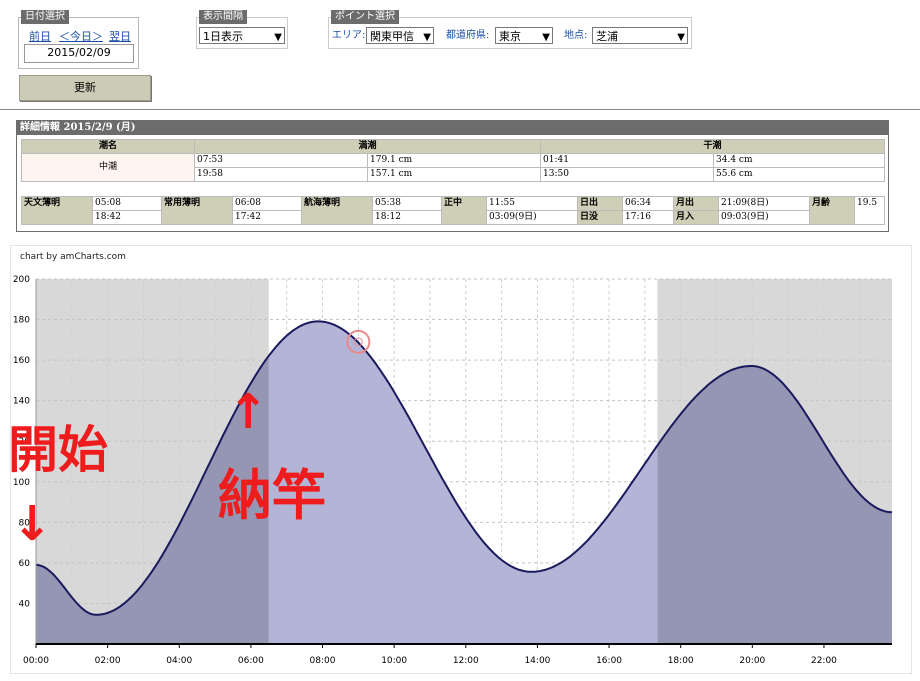 This screenshot has height=681, width=920. Describe the element at coordinates (869, 210) in the screenshot. I see `moon-age-value: 19.5` at that location.